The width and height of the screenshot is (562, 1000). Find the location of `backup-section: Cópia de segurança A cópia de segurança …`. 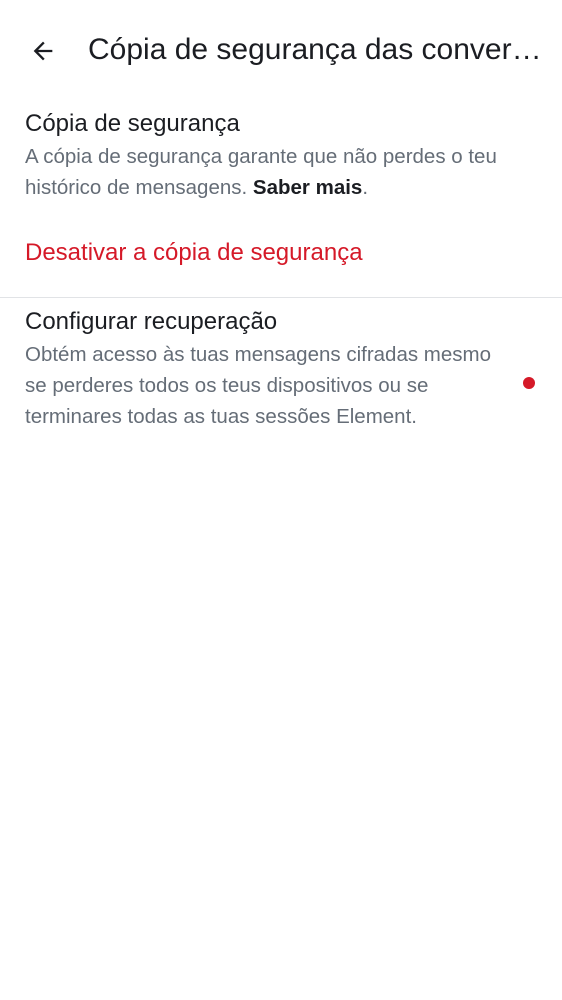

backup-section: Cópia de segurança A cópia de segurança … is located at coordinates (280, 155).